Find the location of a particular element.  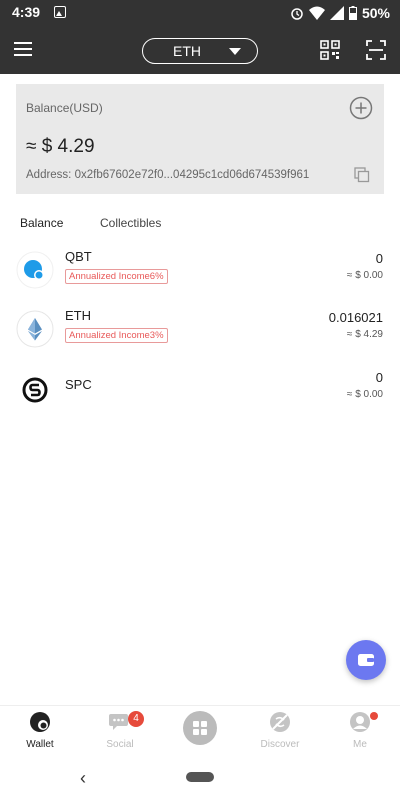

qr-code-icon is located at coordinates (330, 50).